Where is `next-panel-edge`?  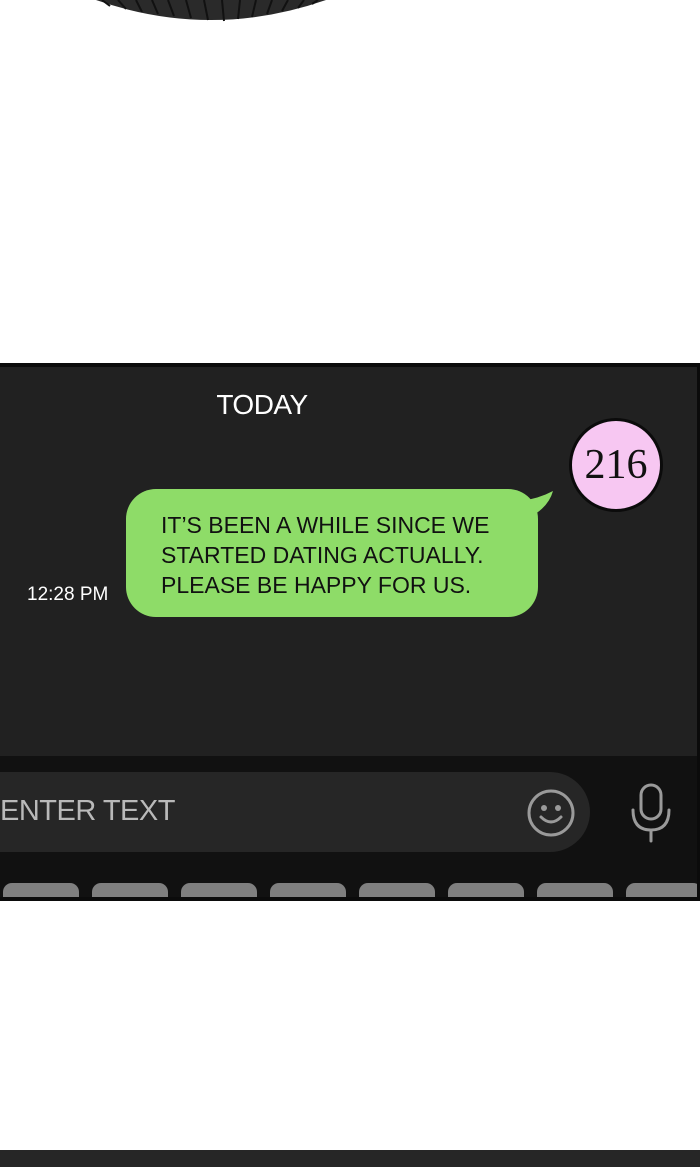
next-panel-edge is located at coordinates (350, 1158).